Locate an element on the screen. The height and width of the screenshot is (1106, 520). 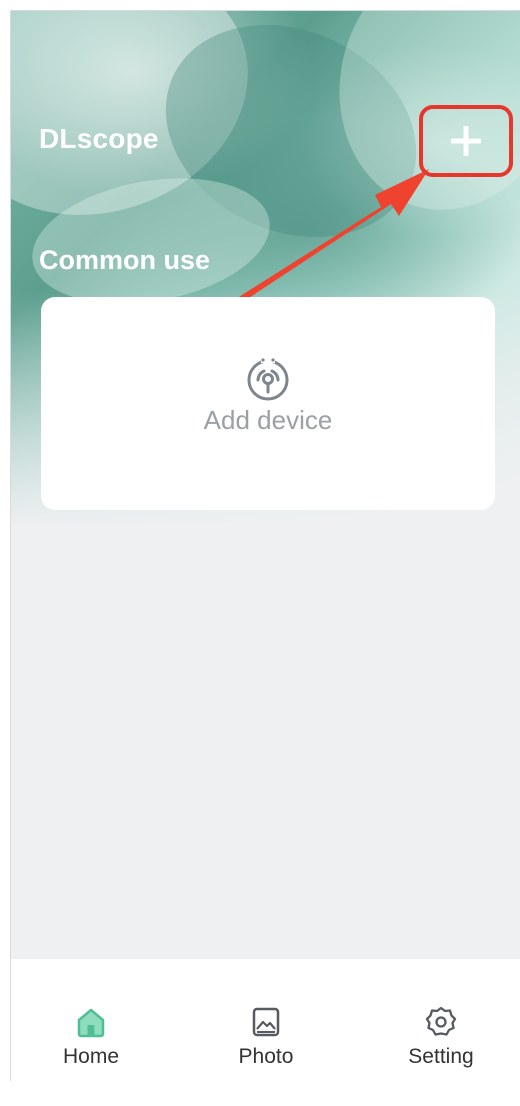
gear-icon is located at coordinates (441, 1021).